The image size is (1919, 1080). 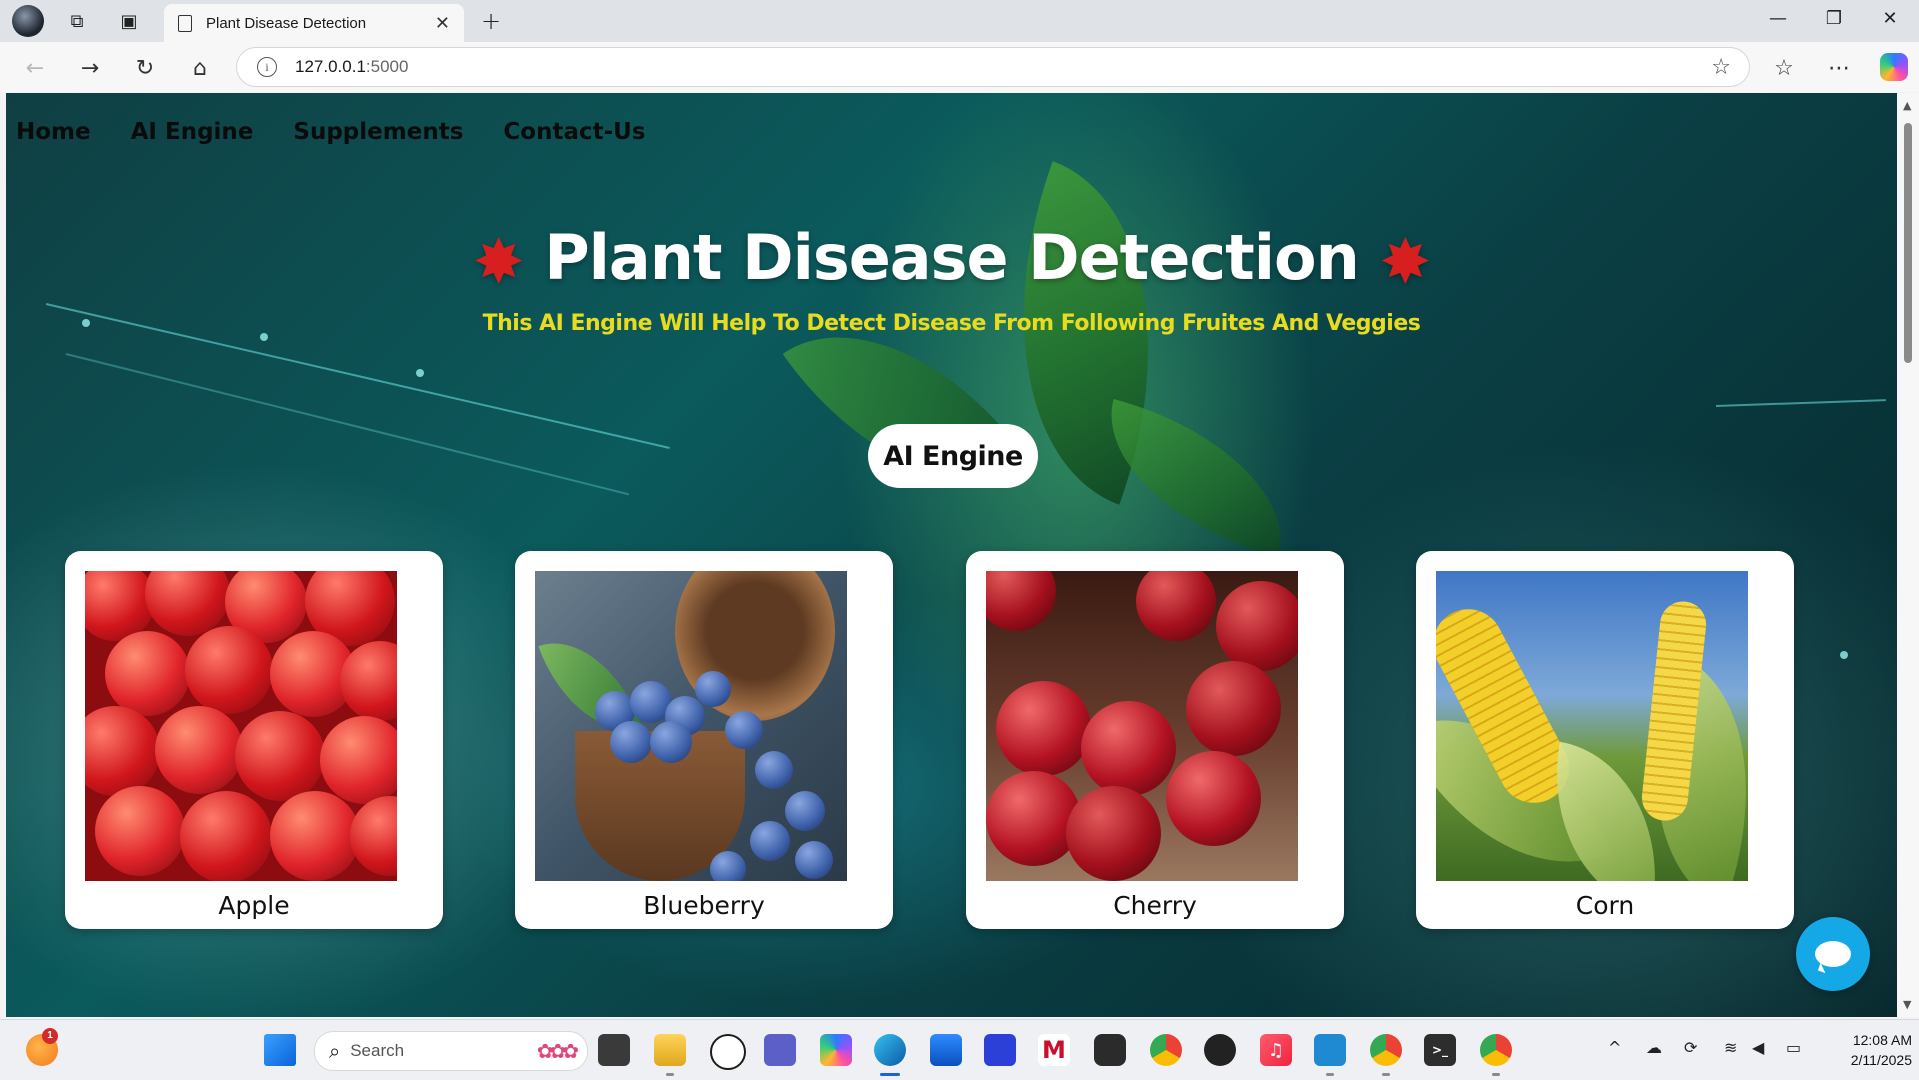 What do you see at coordinates (330, 66) in the screenshot?
I see `url-host: 127.0.0.1` at bounding box center [330, 66].